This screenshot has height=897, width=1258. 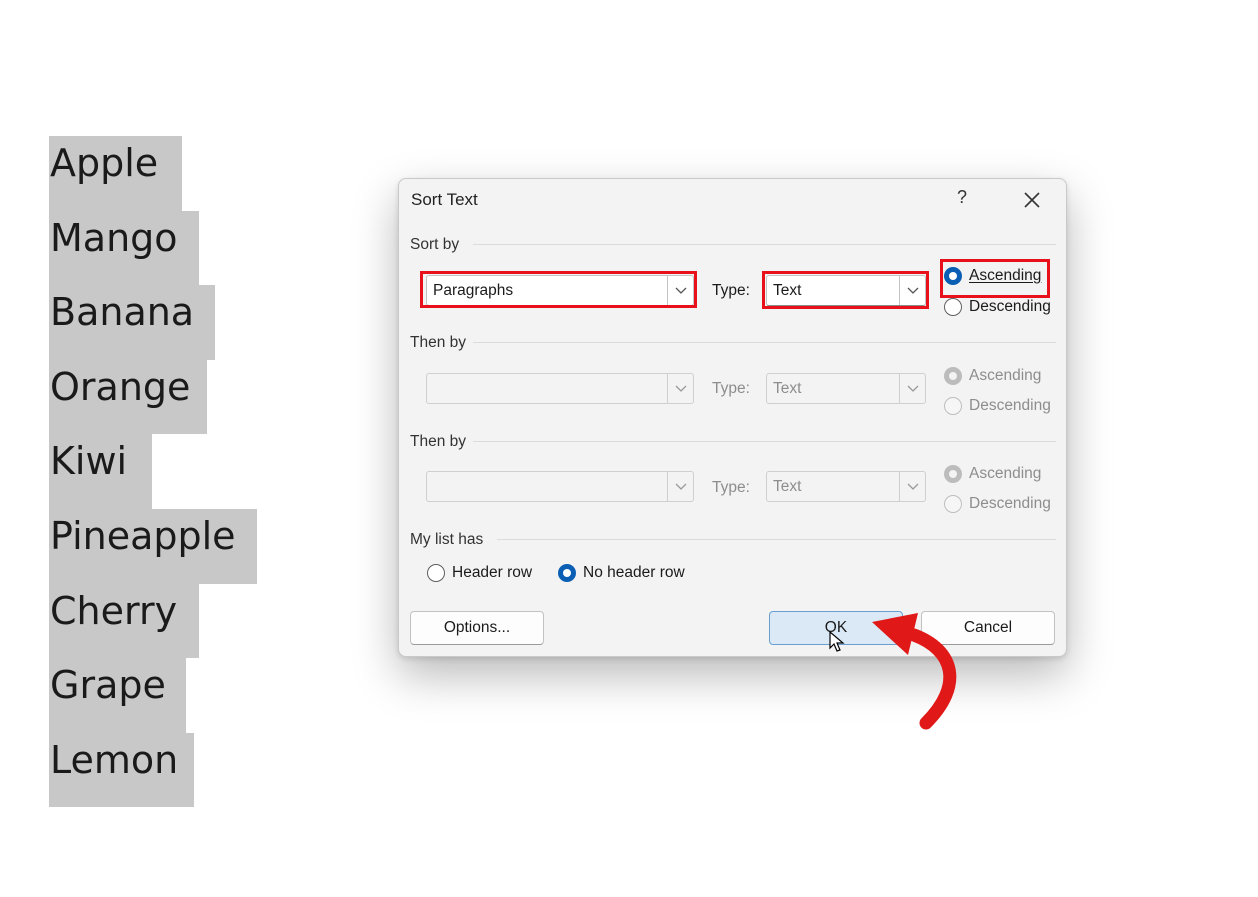 I want to click on list-item: Banana, so click(x=132, y=322).